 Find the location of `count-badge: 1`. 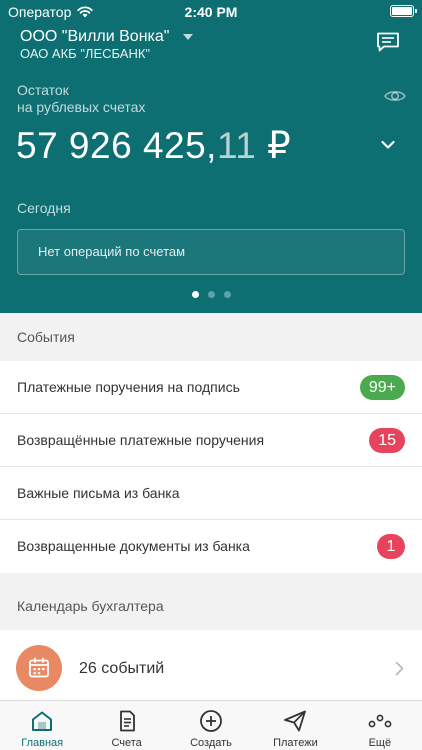

count-badge: 1 is located at coordinates (391, 546).